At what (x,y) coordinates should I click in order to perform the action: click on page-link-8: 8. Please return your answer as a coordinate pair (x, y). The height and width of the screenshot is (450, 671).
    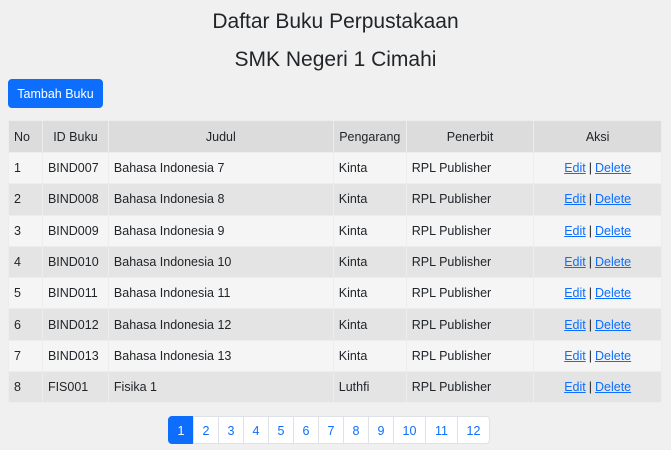
    Looking at the image, I should click on (356, 430).